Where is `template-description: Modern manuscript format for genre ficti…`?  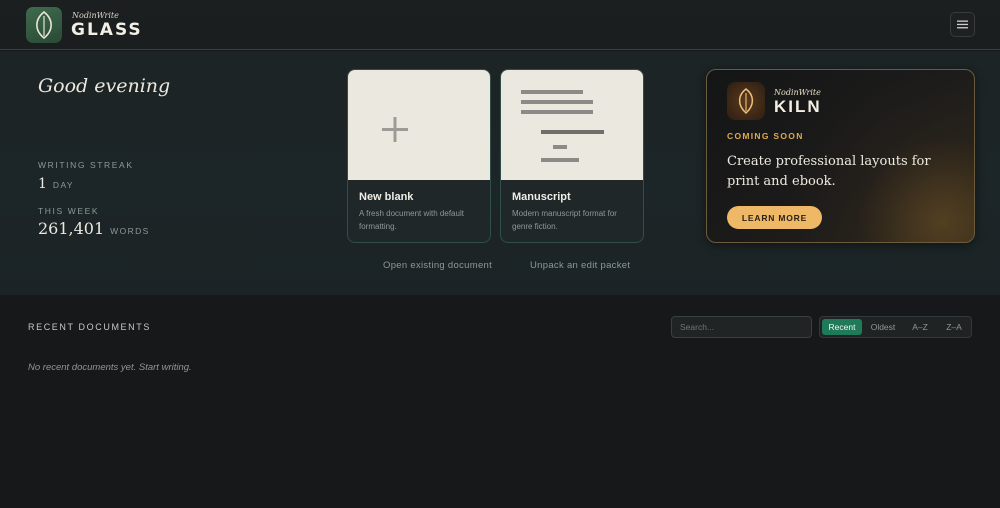
template-description: Modern manuscript format for genre ficti… is located at coordinates (564, 220).